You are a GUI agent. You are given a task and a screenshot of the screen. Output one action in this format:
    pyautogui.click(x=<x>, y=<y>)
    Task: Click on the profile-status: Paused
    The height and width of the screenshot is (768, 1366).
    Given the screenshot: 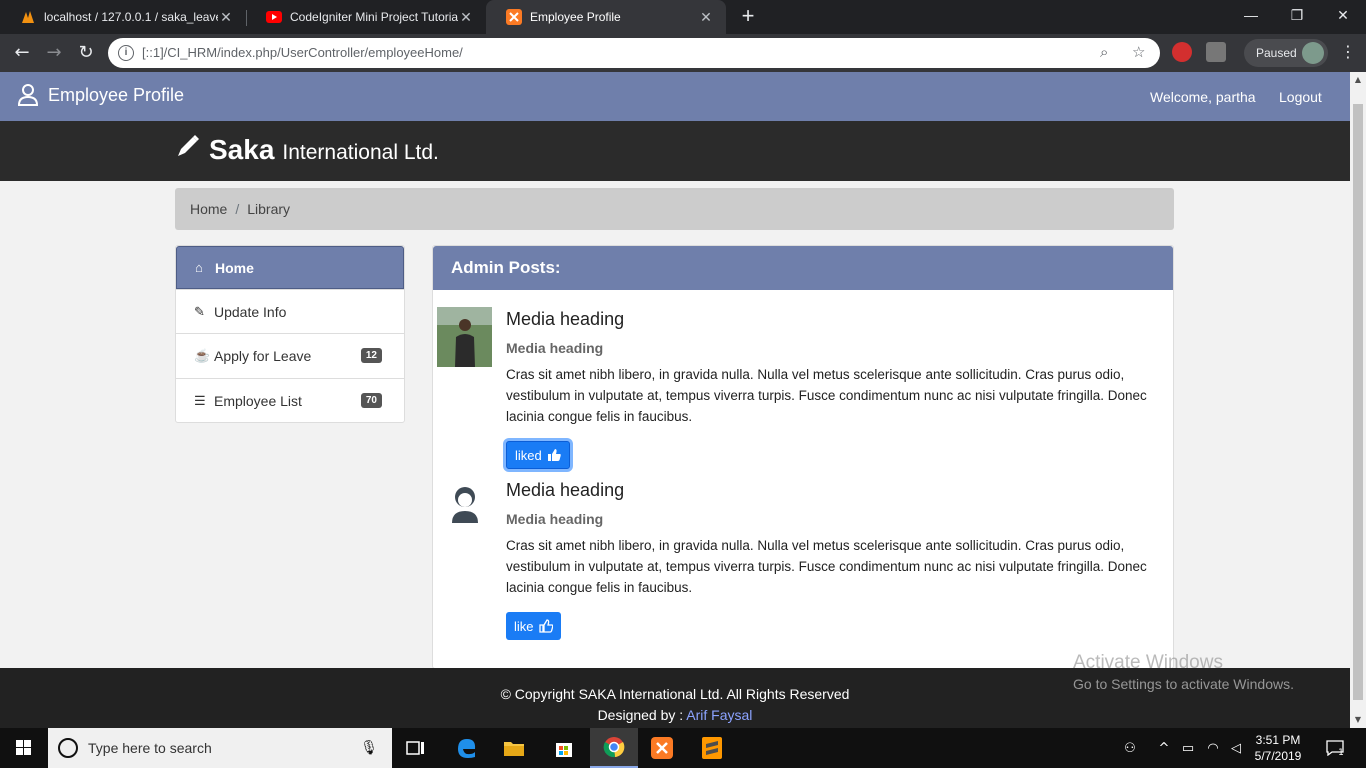 What is the action you would take?
    pyautogui.click(x=1276, y=53)
    